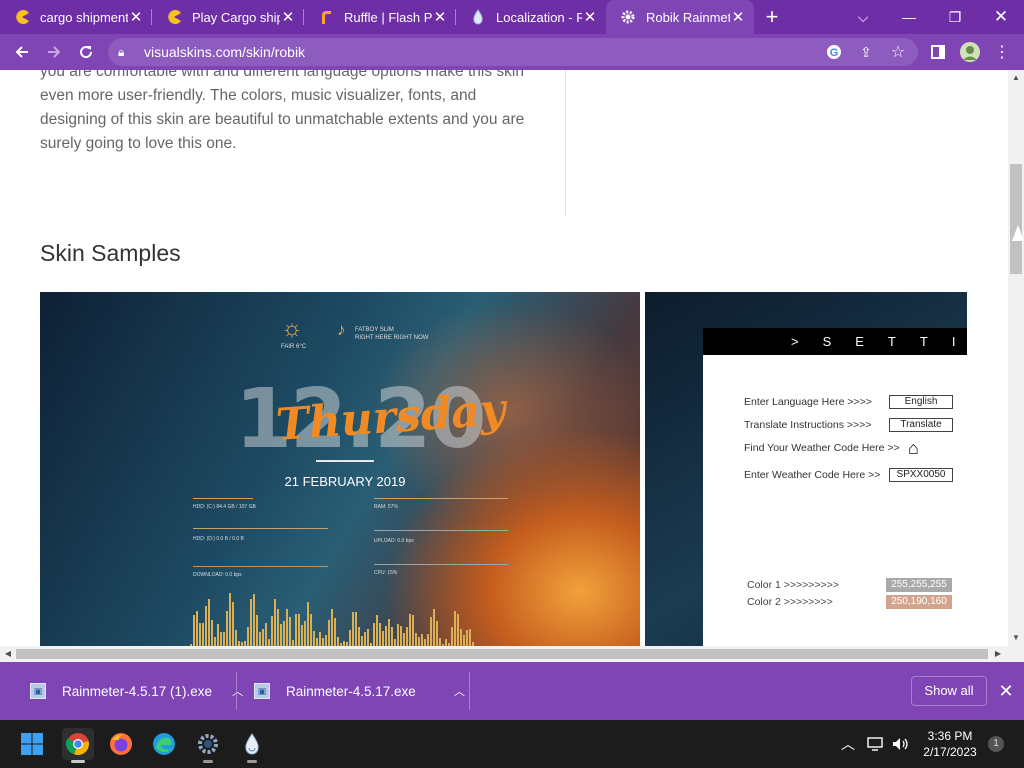 This screenshot has width=1024, height=768. What do you see at coordinates (565, 143) in the screenshot?
I see `column-divider` at bounding box center [565, 143].